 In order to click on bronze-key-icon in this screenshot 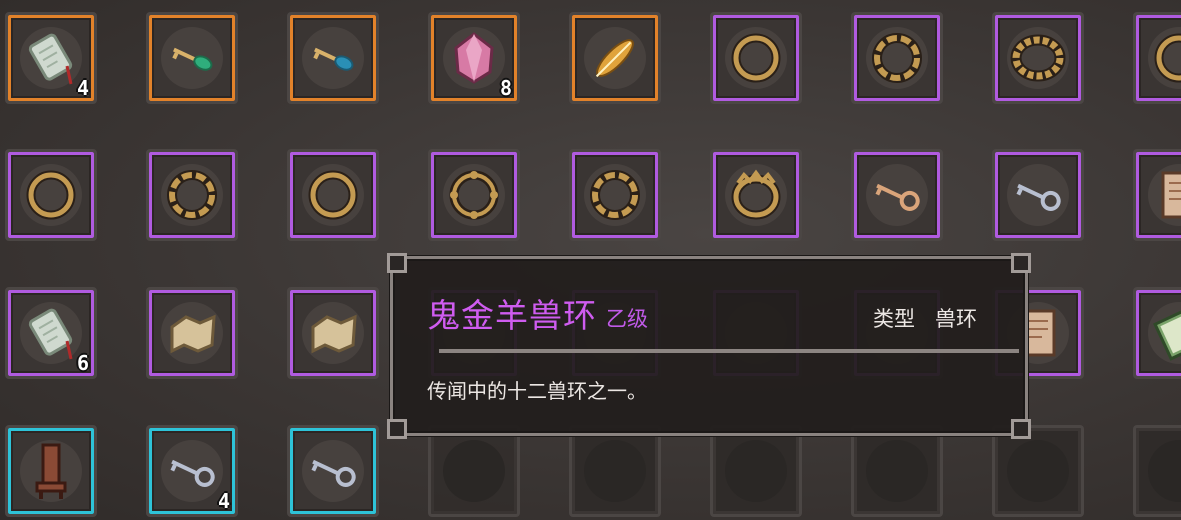, I will do `click(897, 197)`.